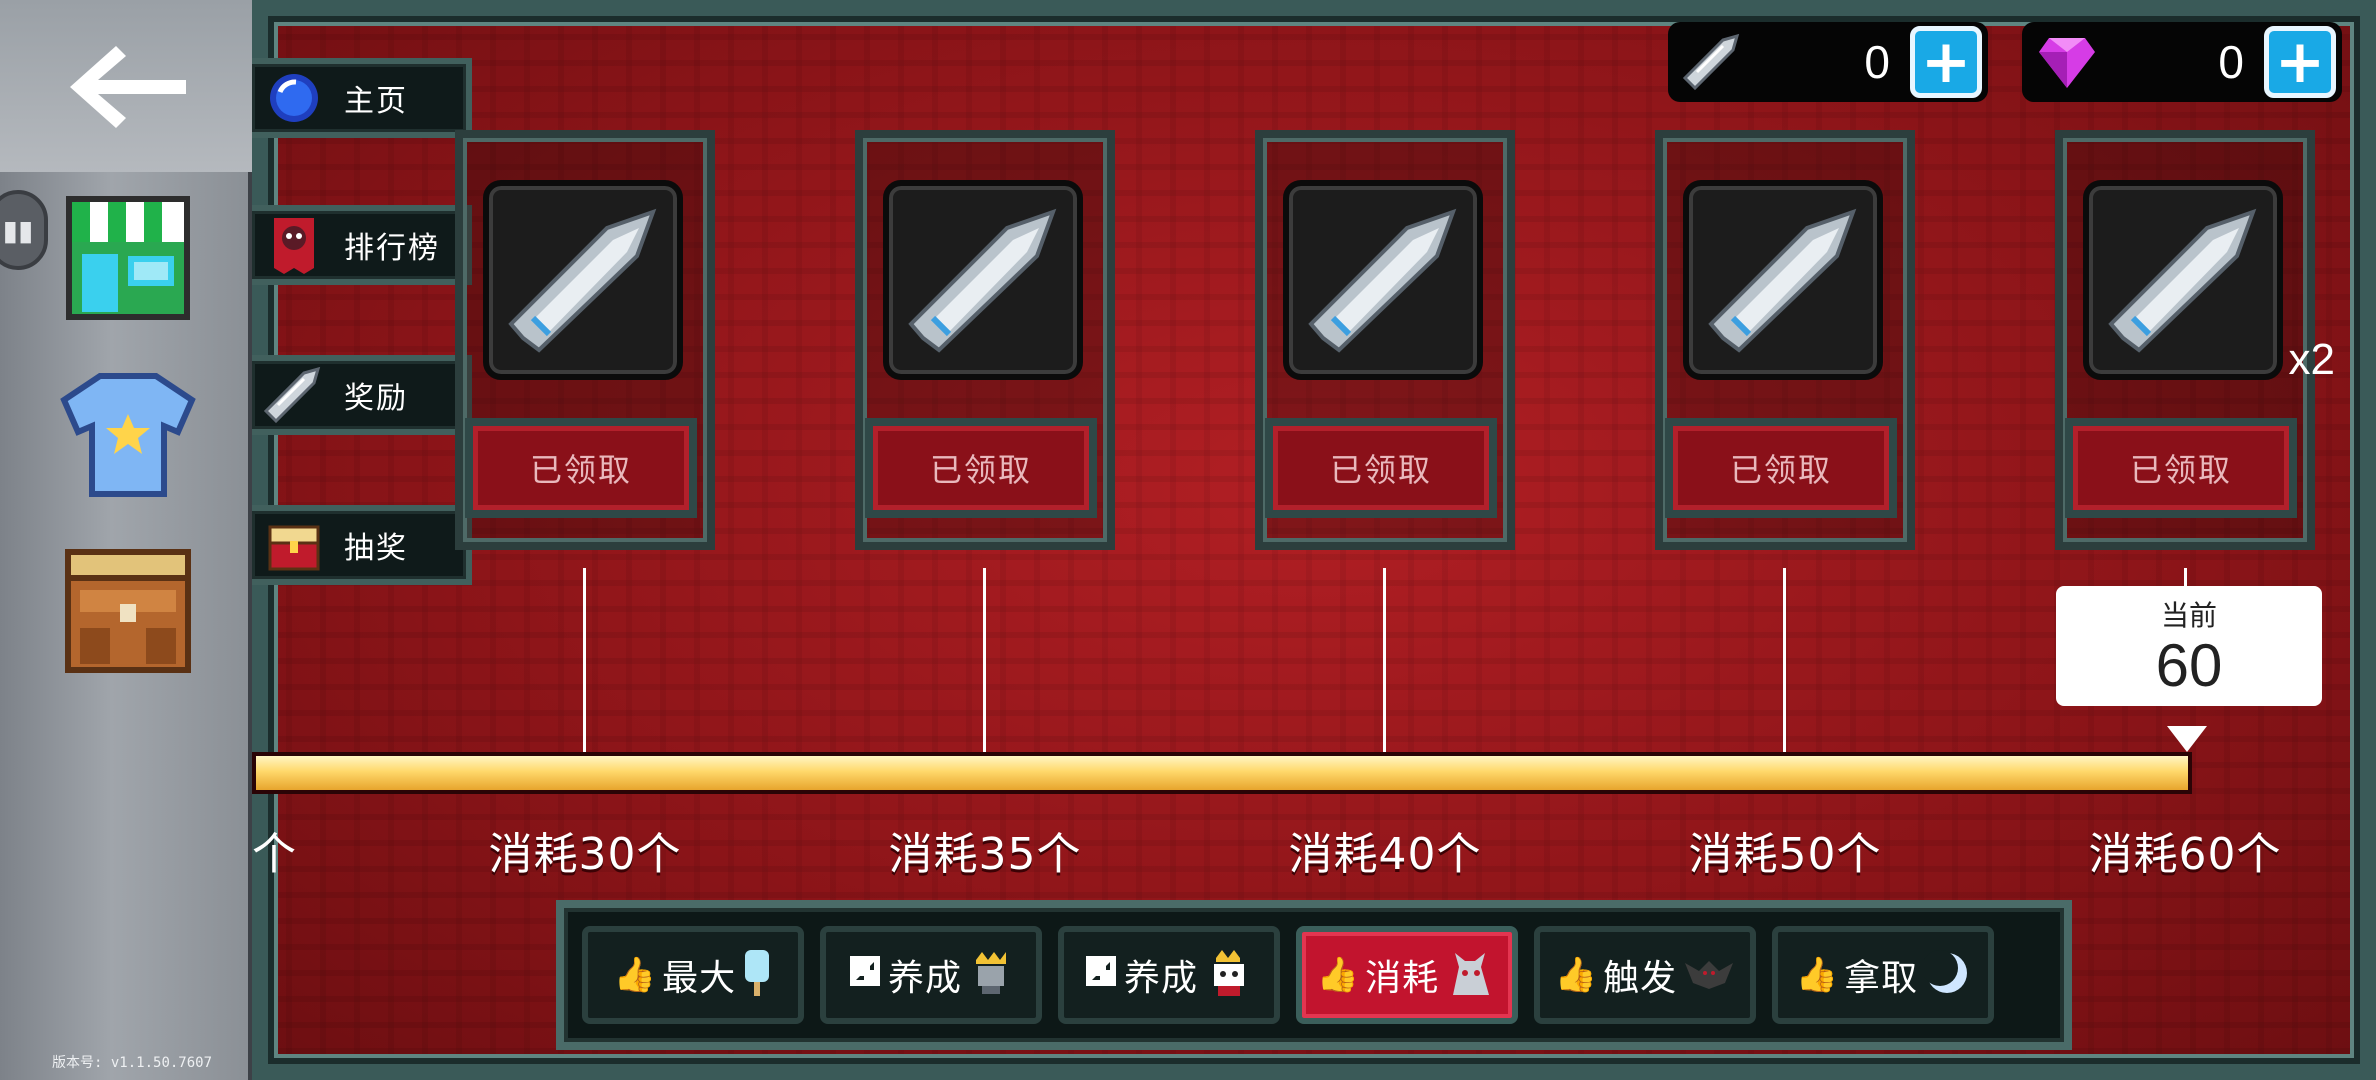  I want to click on category-tabbar: 👍 最大 养成 养成 👍 消耗 👍 触发 👍 拿取, so click(1314, 975).